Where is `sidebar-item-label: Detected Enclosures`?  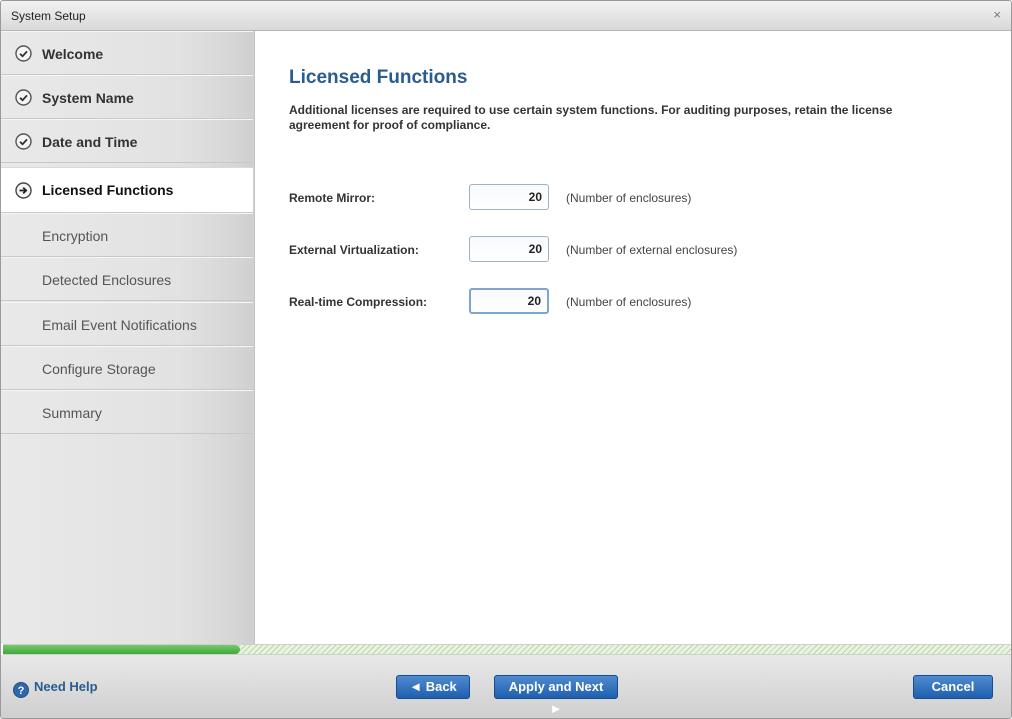
sidebar-item-label: Detected Enclosures is located at coordinates (107, 280).